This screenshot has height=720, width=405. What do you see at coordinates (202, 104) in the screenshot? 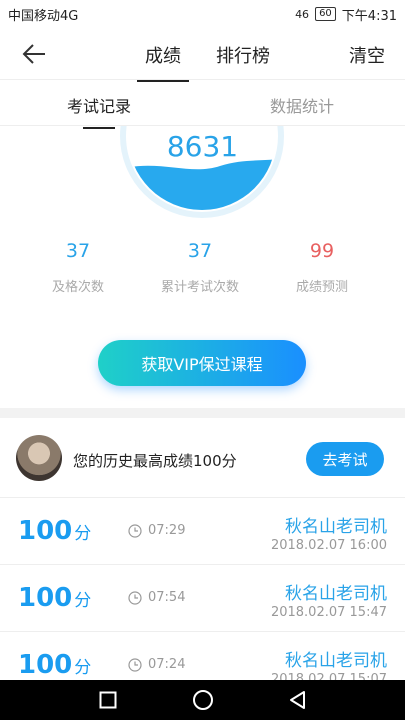
I see `sub-tab-bar: 考试记录 数据统计` at bounding box center [202, 104].